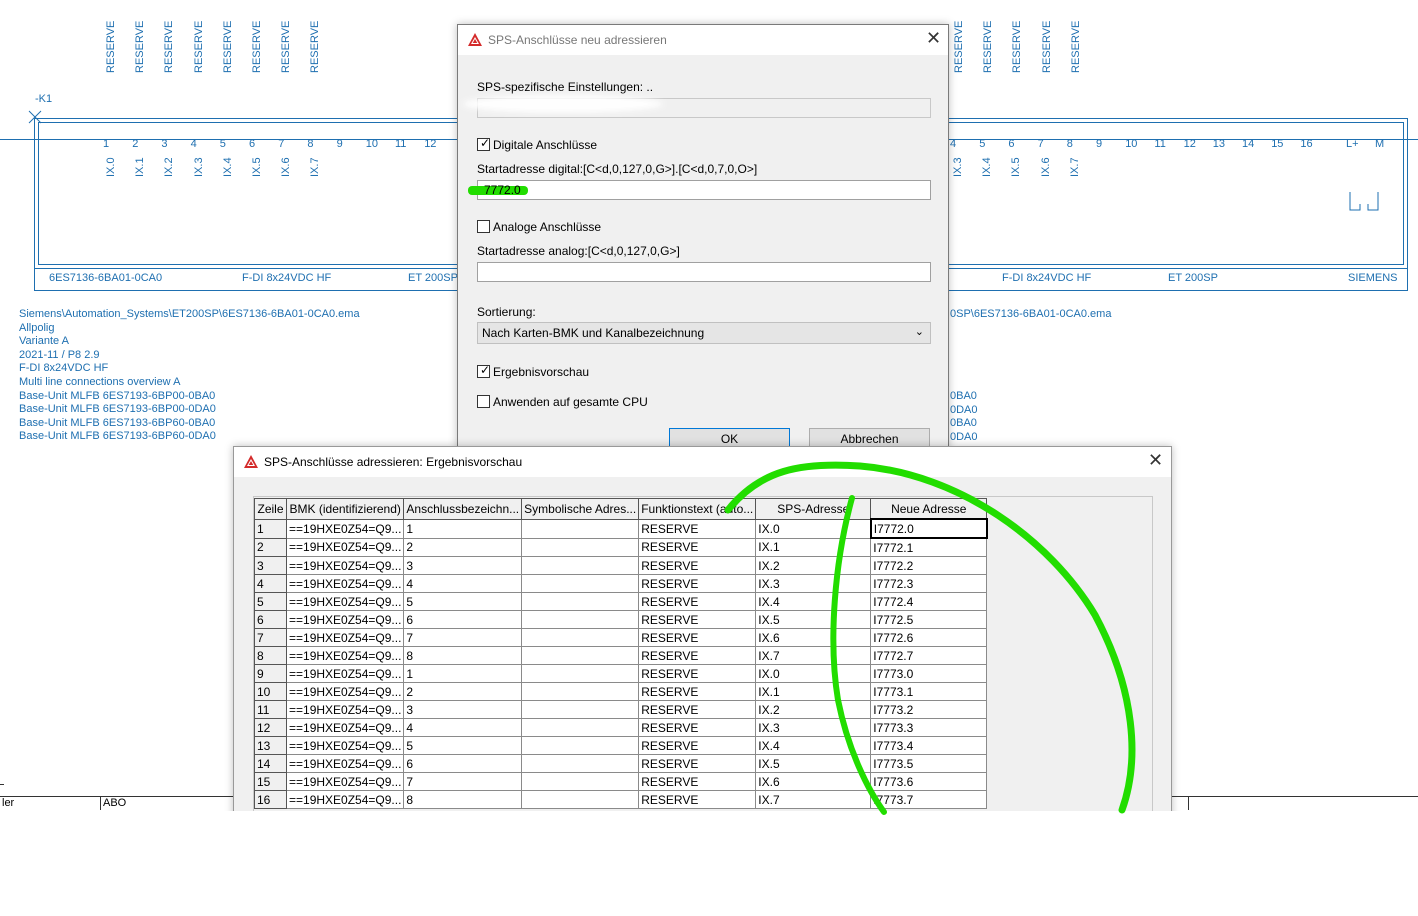 Image resolution: width=1418 pixels, height=916 pixels. What do you see at coordinates (929, 637) in the screenshot?
I see `table-cell: I7772.6` at bounding box center [929, 637].